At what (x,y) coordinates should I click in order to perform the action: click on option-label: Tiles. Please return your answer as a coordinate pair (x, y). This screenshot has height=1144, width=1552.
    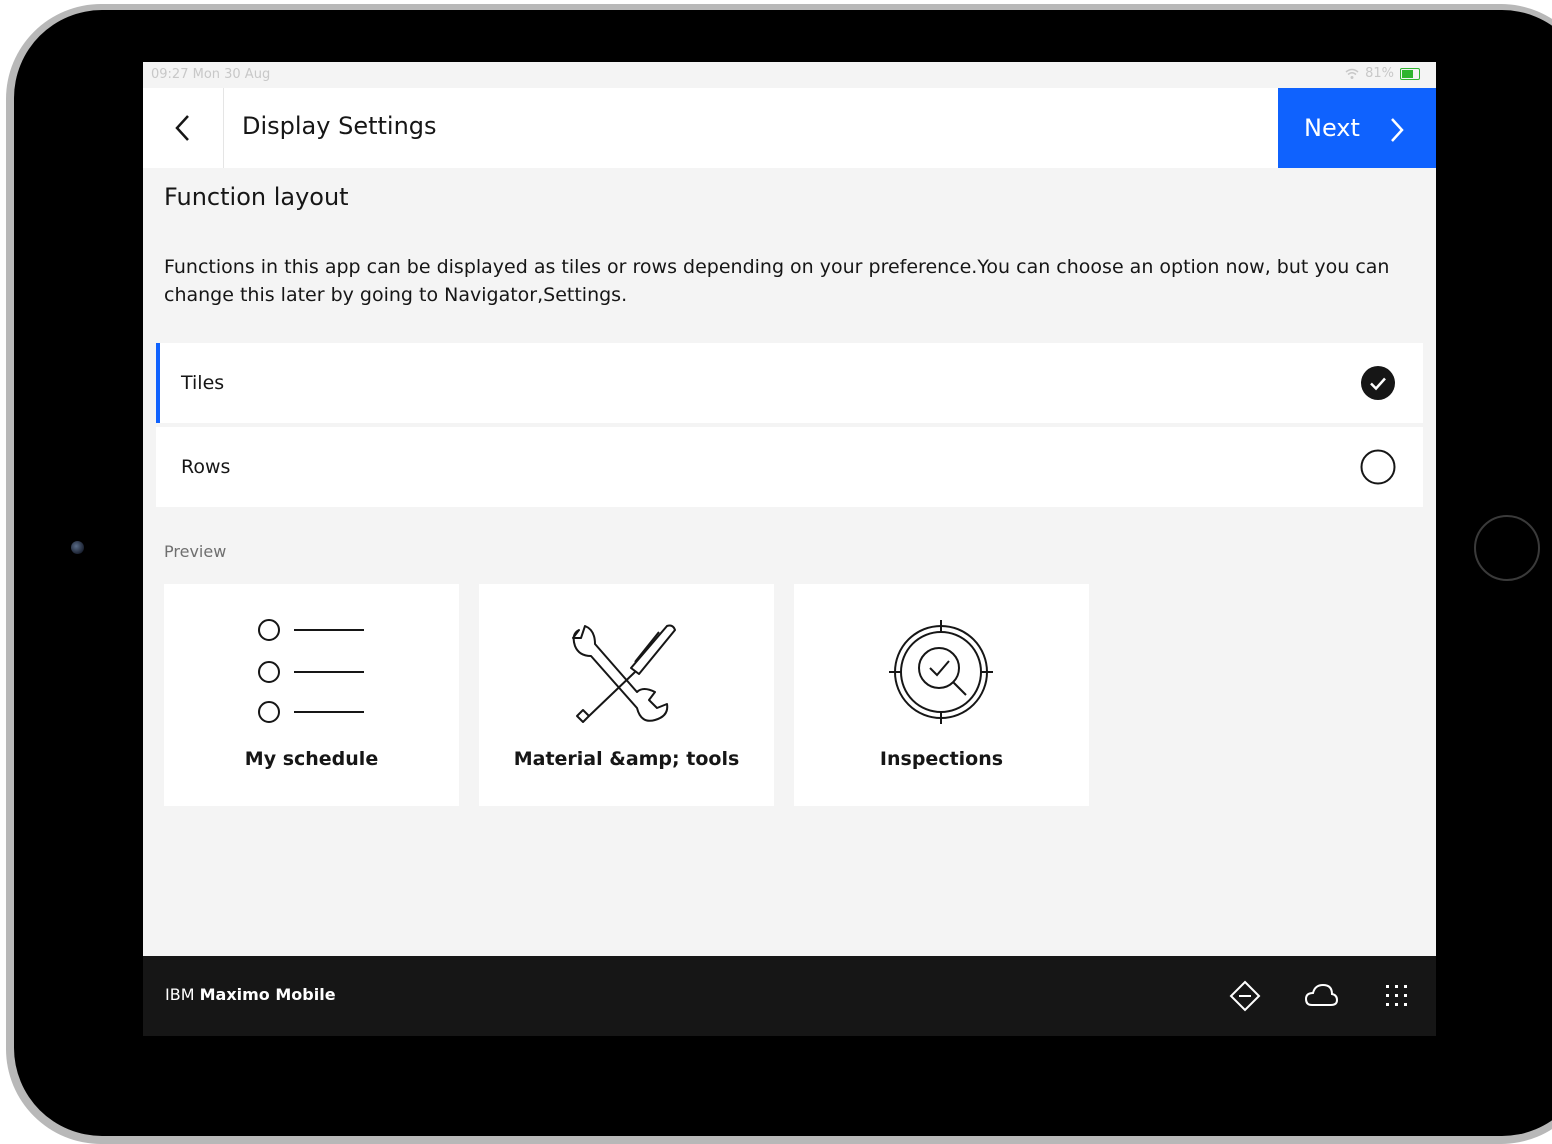
    Looking at the image, I should click on (203, 383).